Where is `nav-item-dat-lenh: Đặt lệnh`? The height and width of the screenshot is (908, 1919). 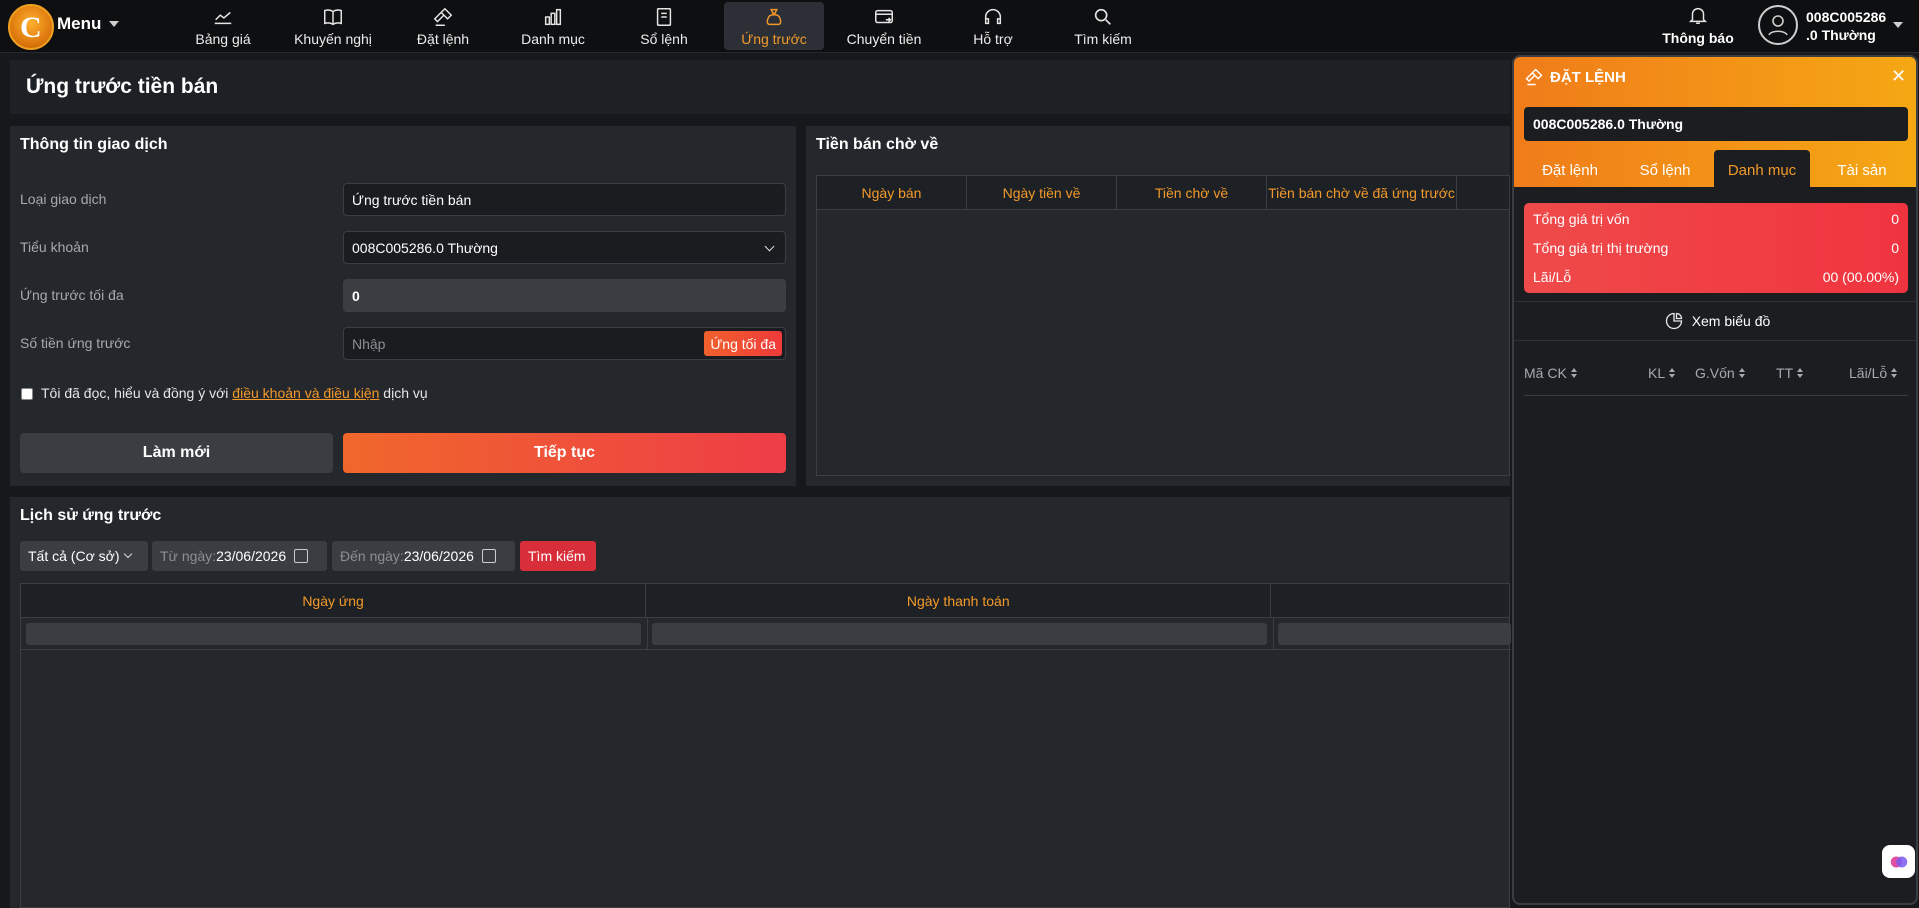
nav-item-dat-lenh: Đặt lệnh is located at coordinates (443, 26).